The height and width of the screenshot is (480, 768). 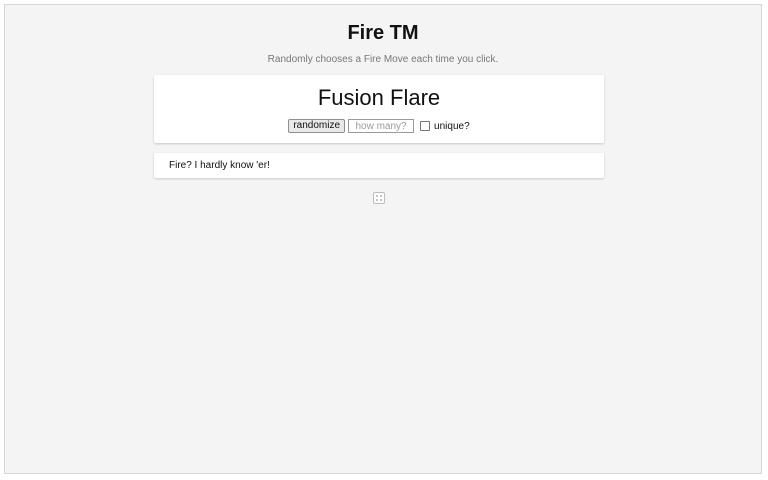 I want to click on controls-bar: randomize unique?, so click(x=379, y=126).